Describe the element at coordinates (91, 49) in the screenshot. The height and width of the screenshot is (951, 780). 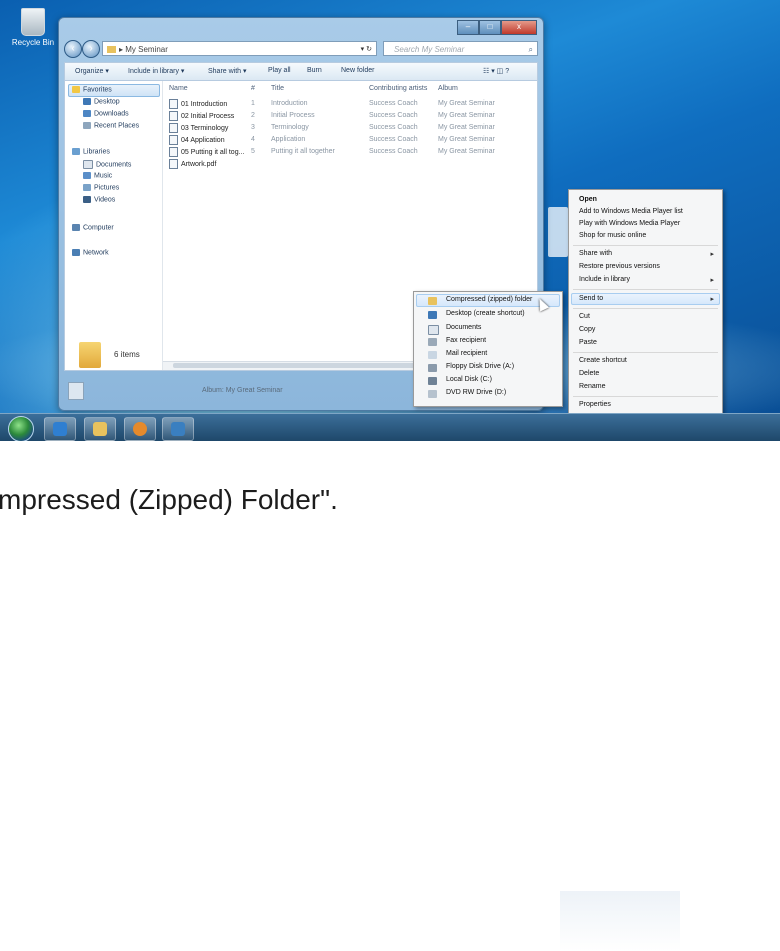
I see `forward-button: ›` at that location.